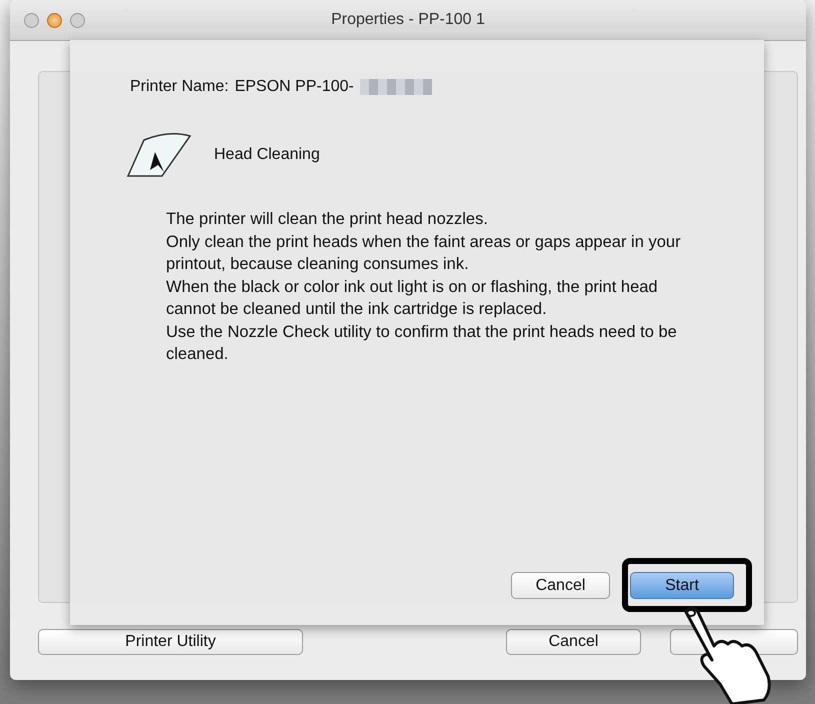 The image size is (815, 704). What do you see at coordinates (54, 20) in the screenshot?
I see `minimize-button` at bounding box center [54, 20].